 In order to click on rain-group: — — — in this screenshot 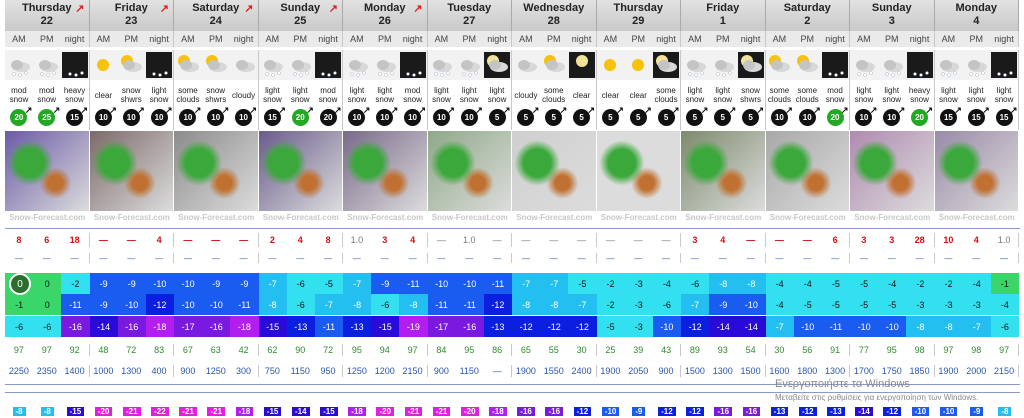, I will do `click(977, 258)`.